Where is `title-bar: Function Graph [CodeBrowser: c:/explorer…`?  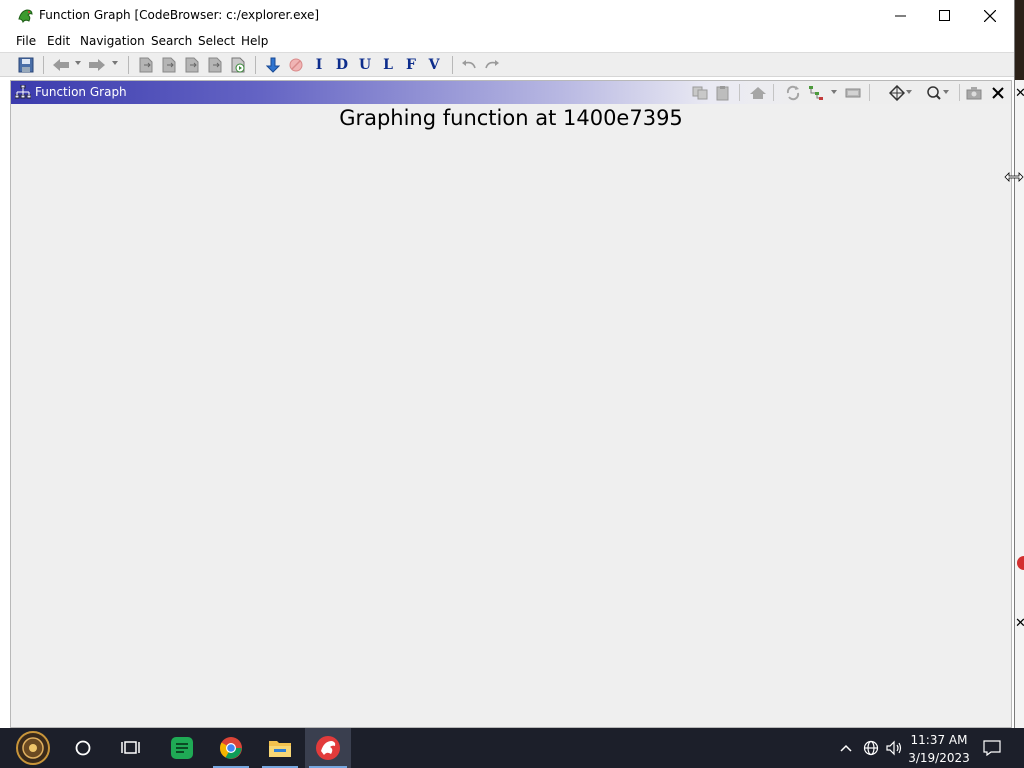
title-bar: Function Graph [CodeBrowser: c:/explorer… is located at coordinates (507, 15).